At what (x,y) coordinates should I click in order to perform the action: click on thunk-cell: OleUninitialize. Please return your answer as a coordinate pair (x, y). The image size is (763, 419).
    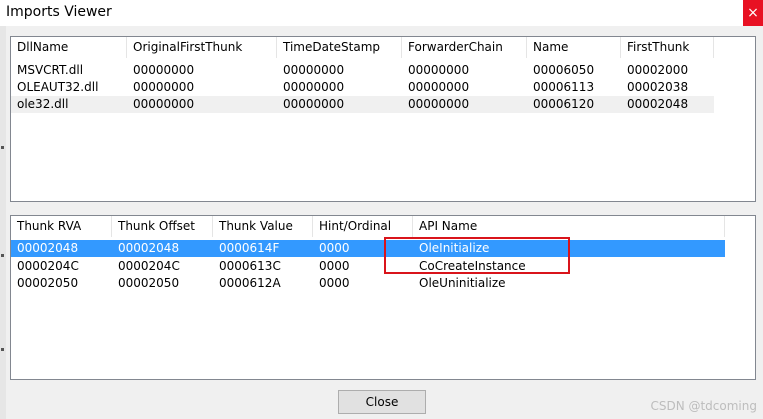
    Looking at the image, I should click on (462, 283).